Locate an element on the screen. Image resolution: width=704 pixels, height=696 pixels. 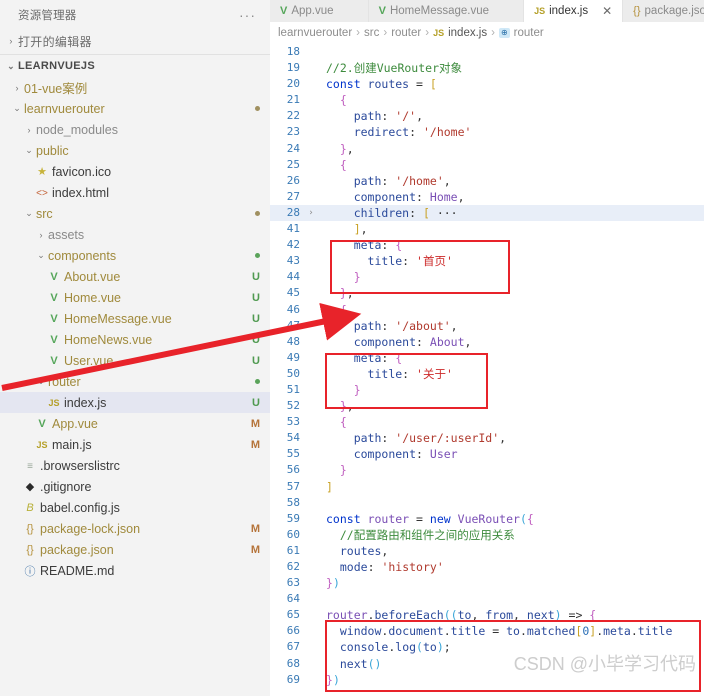
tree-item-home-vue: V Home.vue U is located at coordinates (135, 297).